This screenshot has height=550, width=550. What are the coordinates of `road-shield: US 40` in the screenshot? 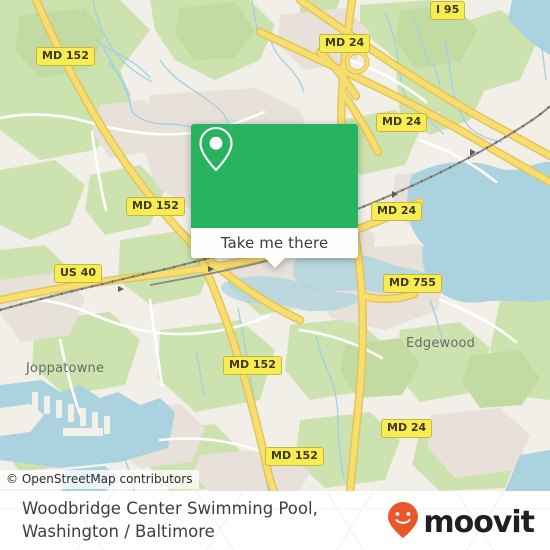 It's located at (78, 273).